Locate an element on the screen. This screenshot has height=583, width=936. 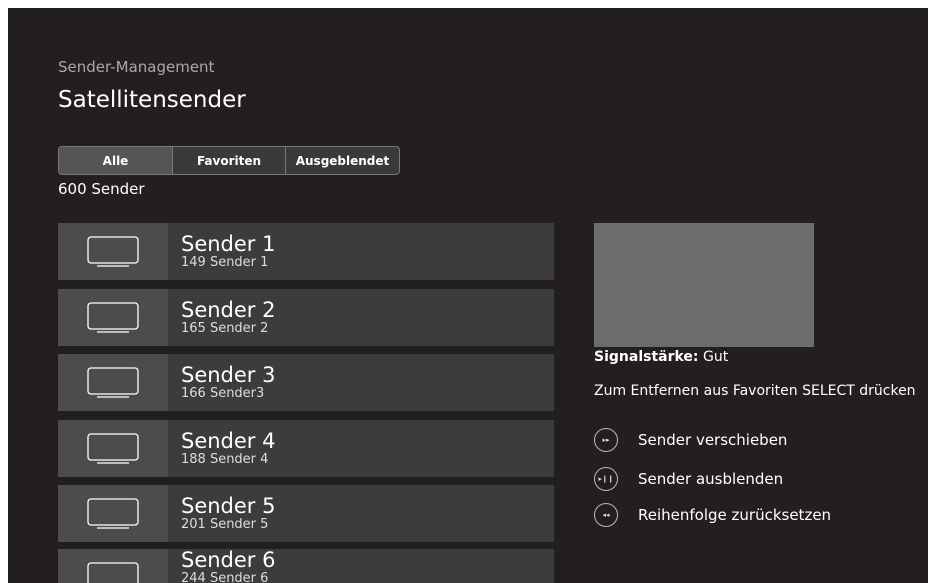
channel-number: 149 Sender 1 is located at coordinates (225, 262).